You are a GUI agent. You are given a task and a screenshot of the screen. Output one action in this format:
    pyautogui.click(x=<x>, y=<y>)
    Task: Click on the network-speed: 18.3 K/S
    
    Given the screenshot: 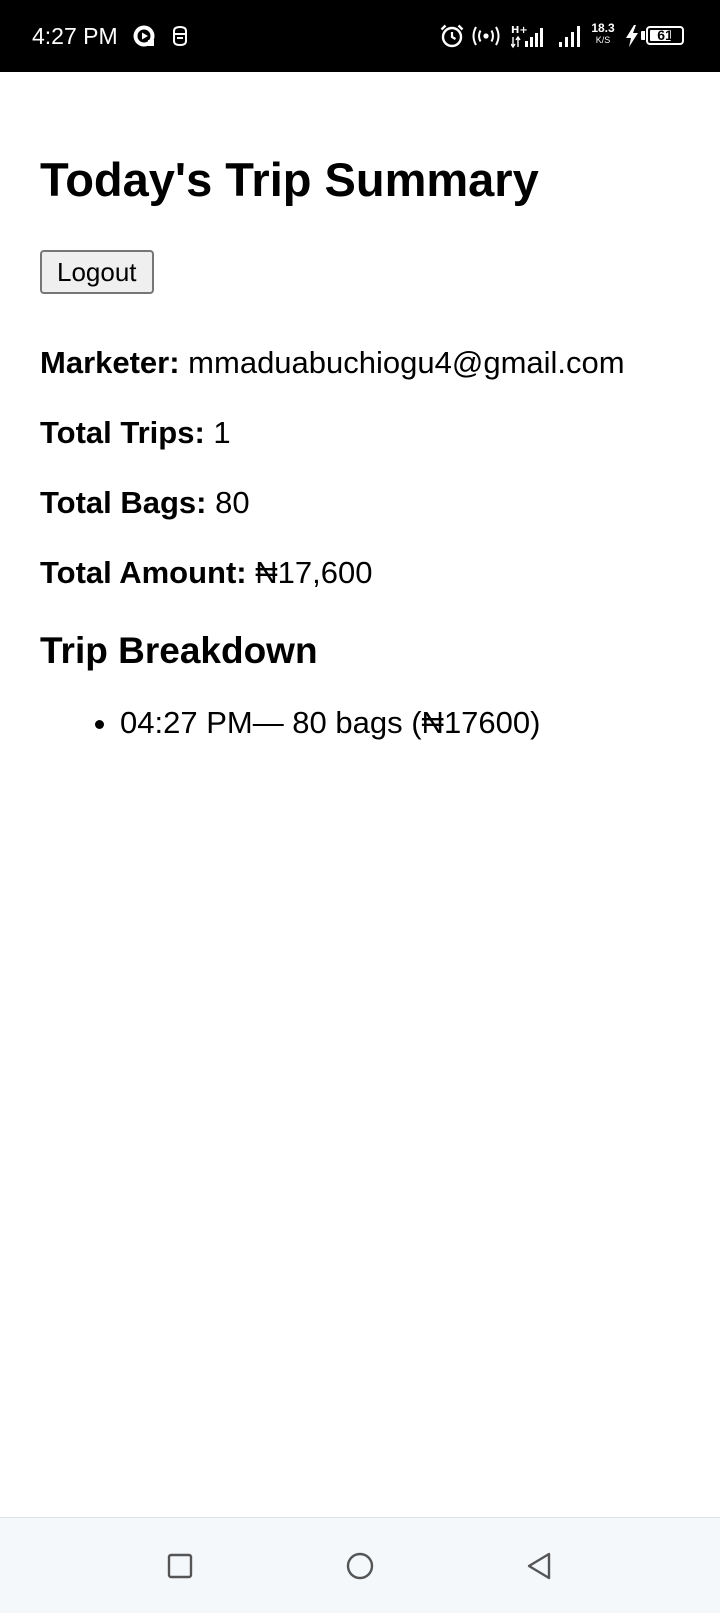 What is the action you would take?
    pyautogui.click(x=603, y=33)
    